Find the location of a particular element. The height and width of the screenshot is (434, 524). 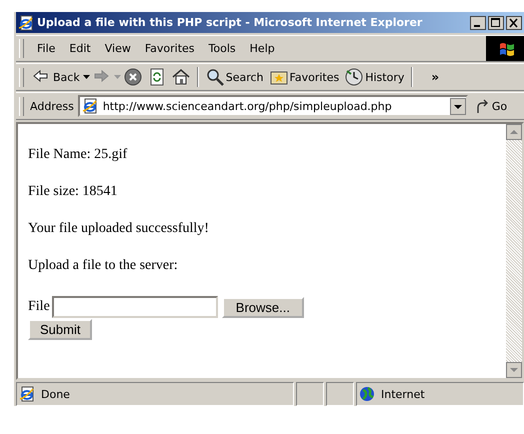

status-pane: Done is located at coordinates (155, 394).